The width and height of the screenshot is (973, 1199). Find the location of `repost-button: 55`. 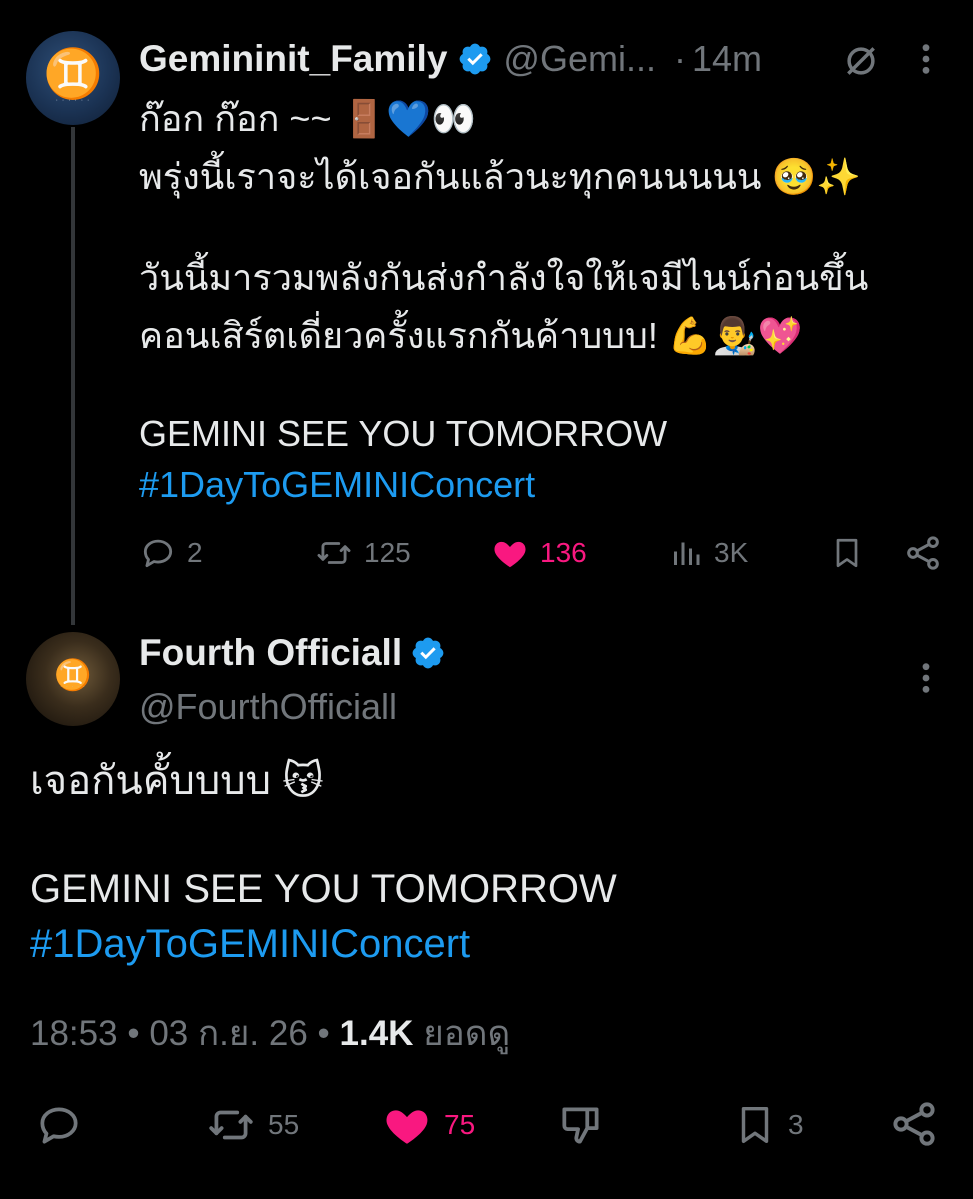

repost-button: 55 is located at coordinates (251, 1125).